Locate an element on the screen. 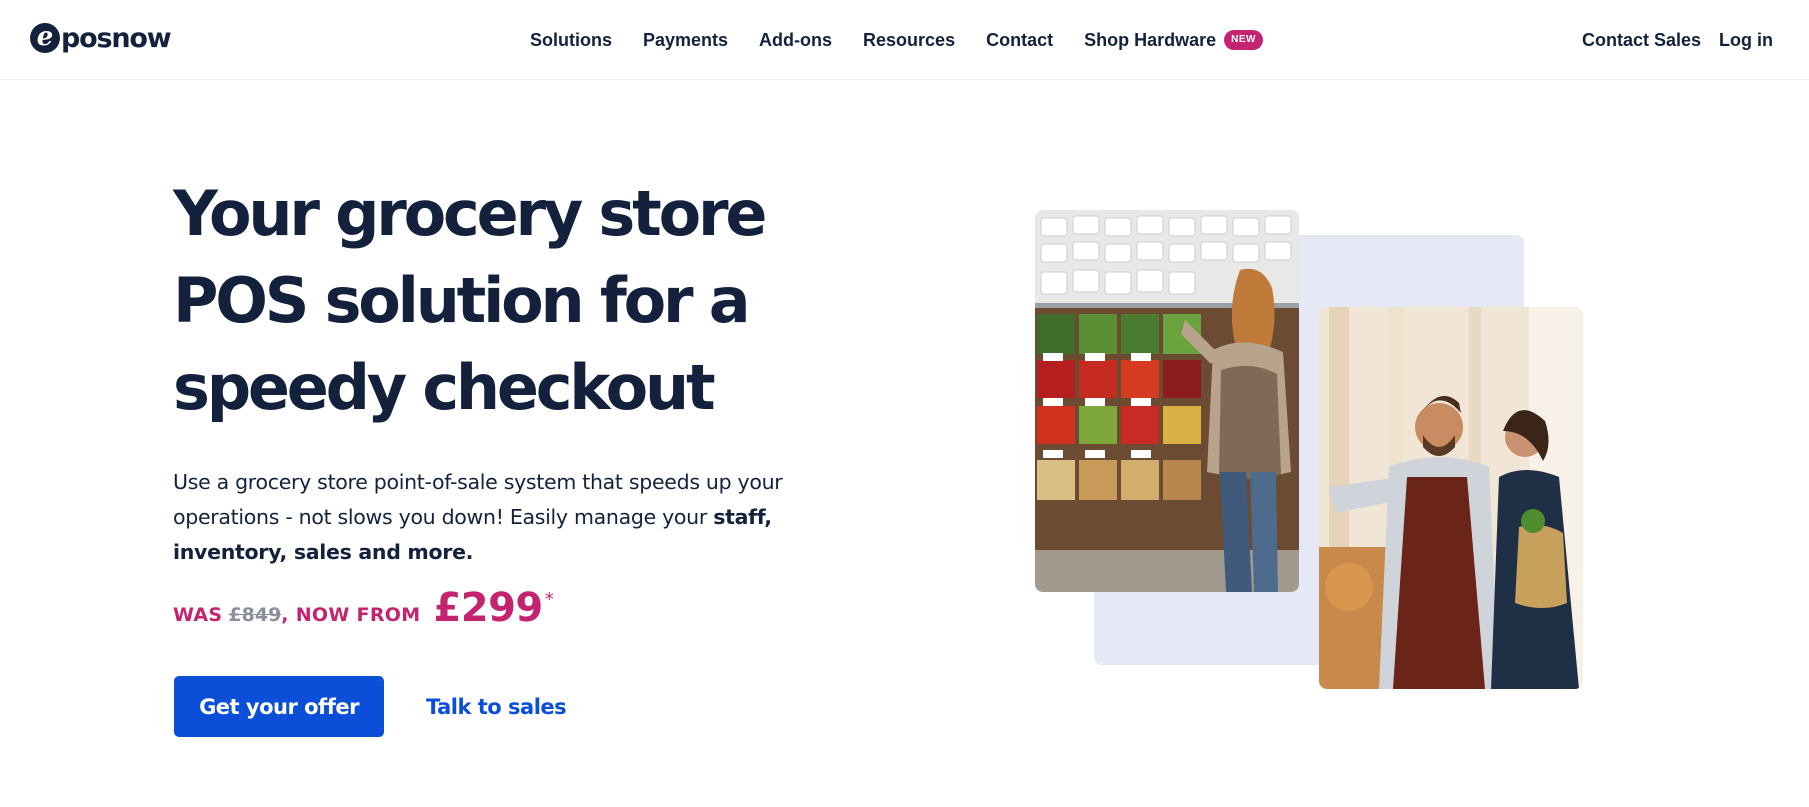  headline-line-3: speedy checkout is located at coordinates (444, 387).